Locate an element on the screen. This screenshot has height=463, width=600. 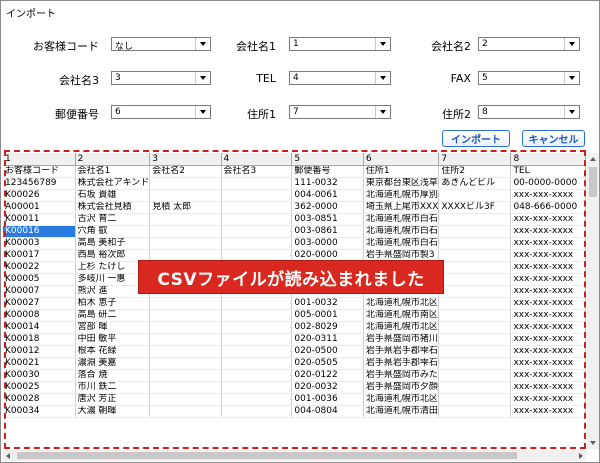
table-cell: 001-0036 is located at coordinates (327, 399).